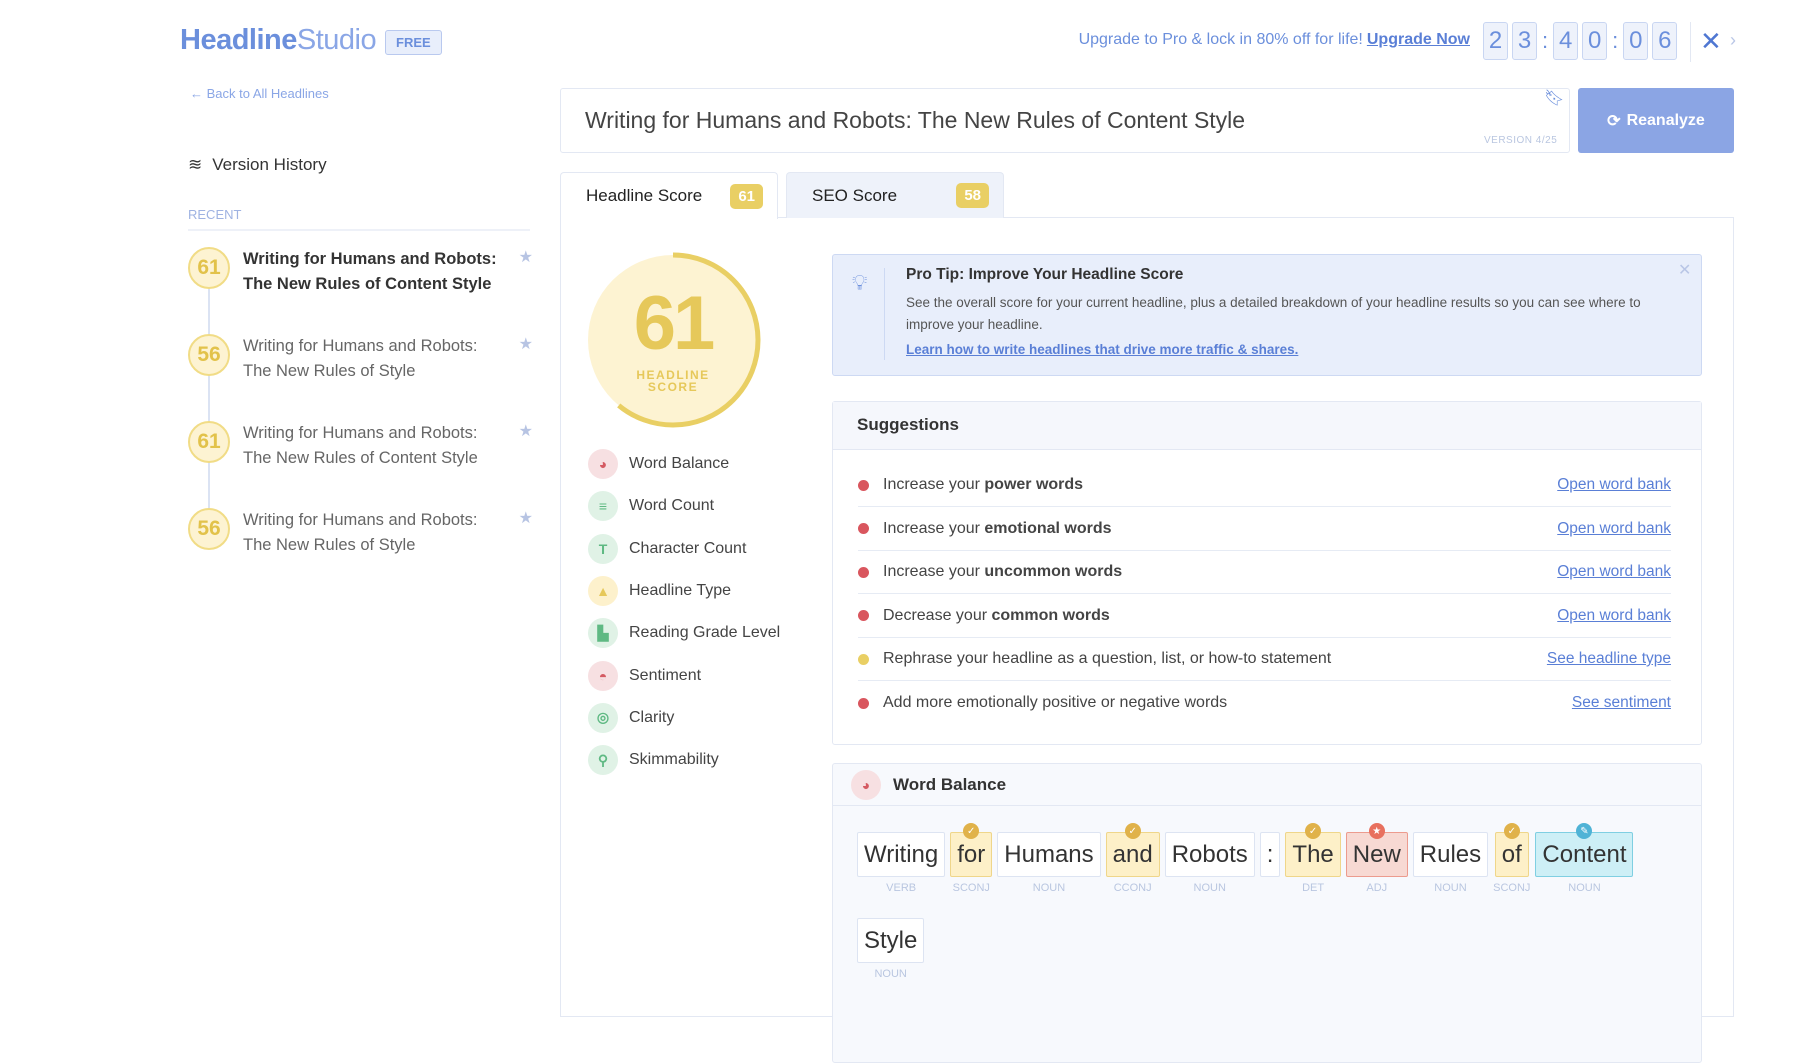 The width and height of the screenshot is (1807, 1063). I want to click on word-text: Rules, so click(1450, 854).